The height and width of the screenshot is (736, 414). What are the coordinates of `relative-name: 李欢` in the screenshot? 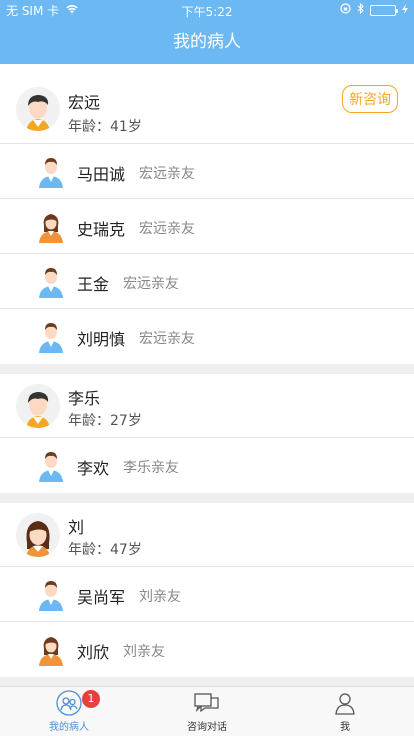 It's located at (93, 468).